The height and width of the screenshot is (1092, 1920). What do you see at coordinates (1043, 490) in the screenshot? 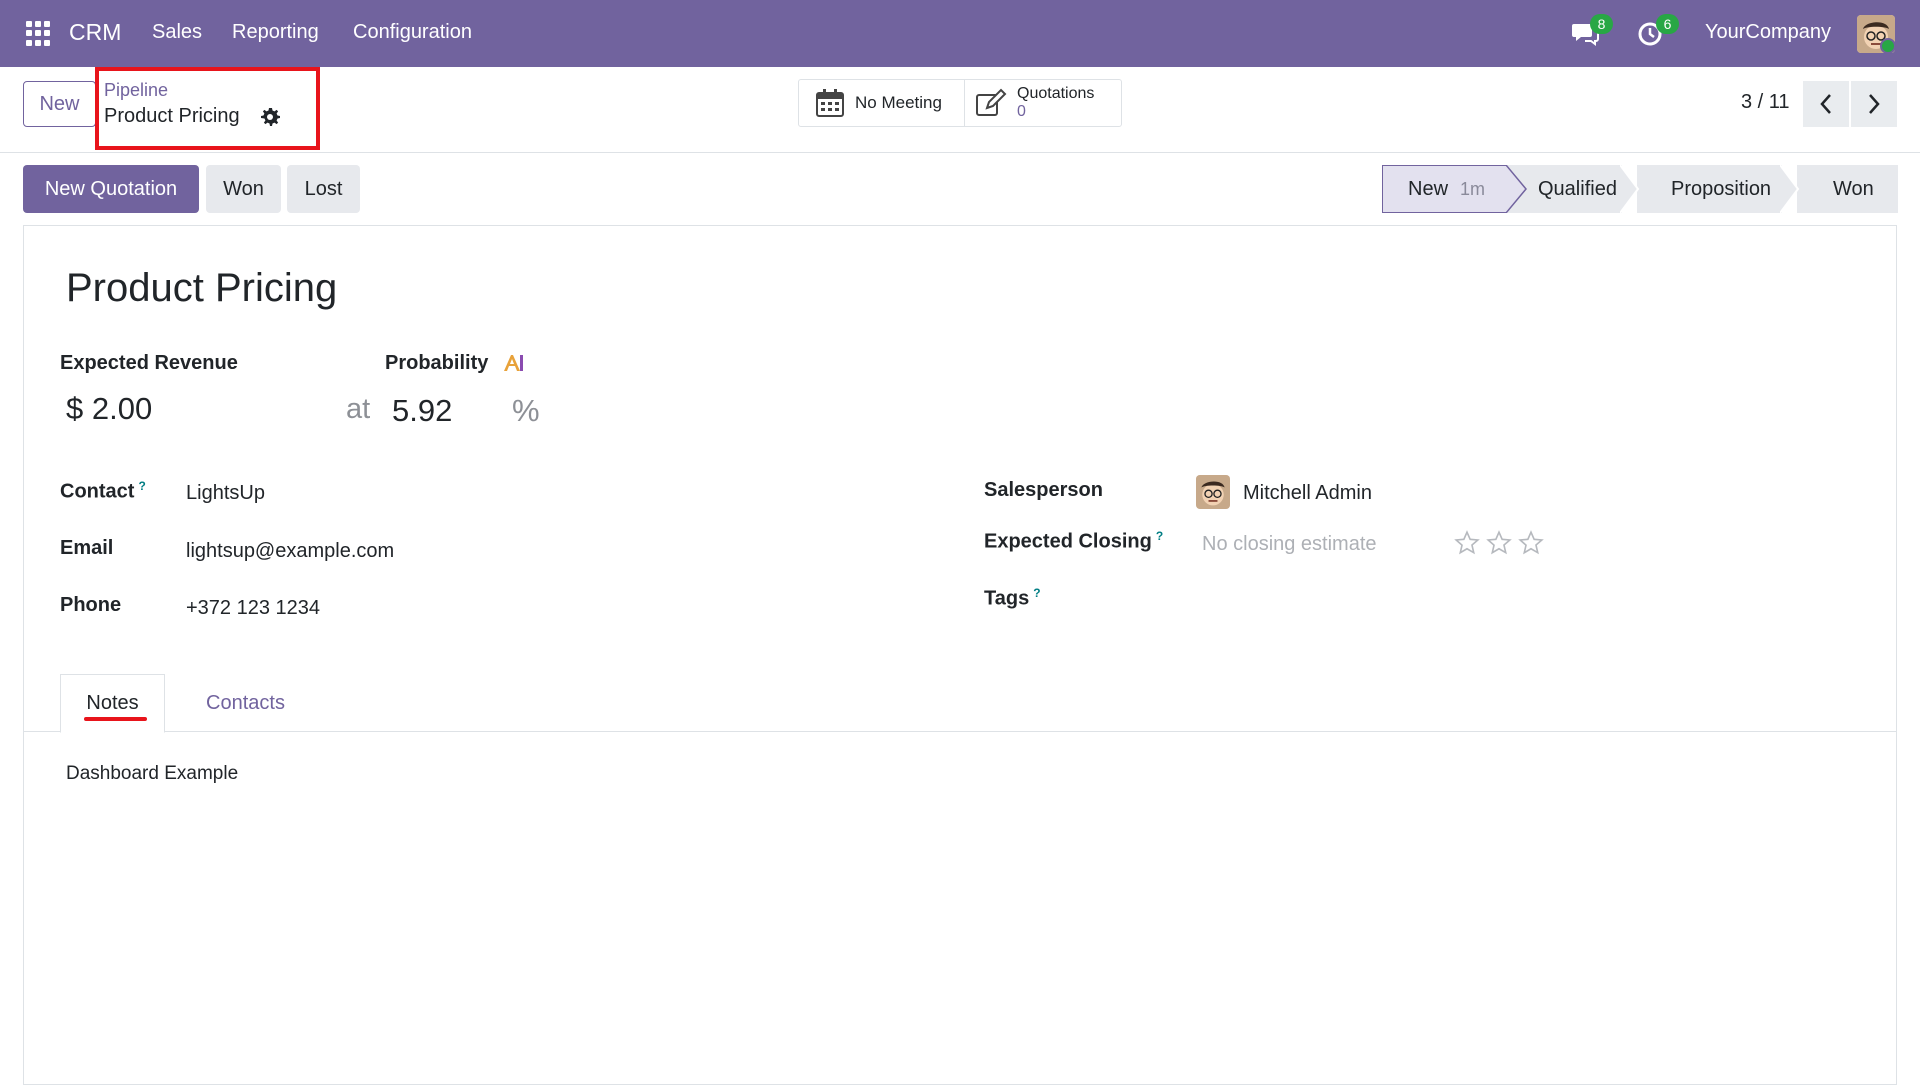
I see `salesperson-label: Salesperson` at bounding box center [1043, 490].